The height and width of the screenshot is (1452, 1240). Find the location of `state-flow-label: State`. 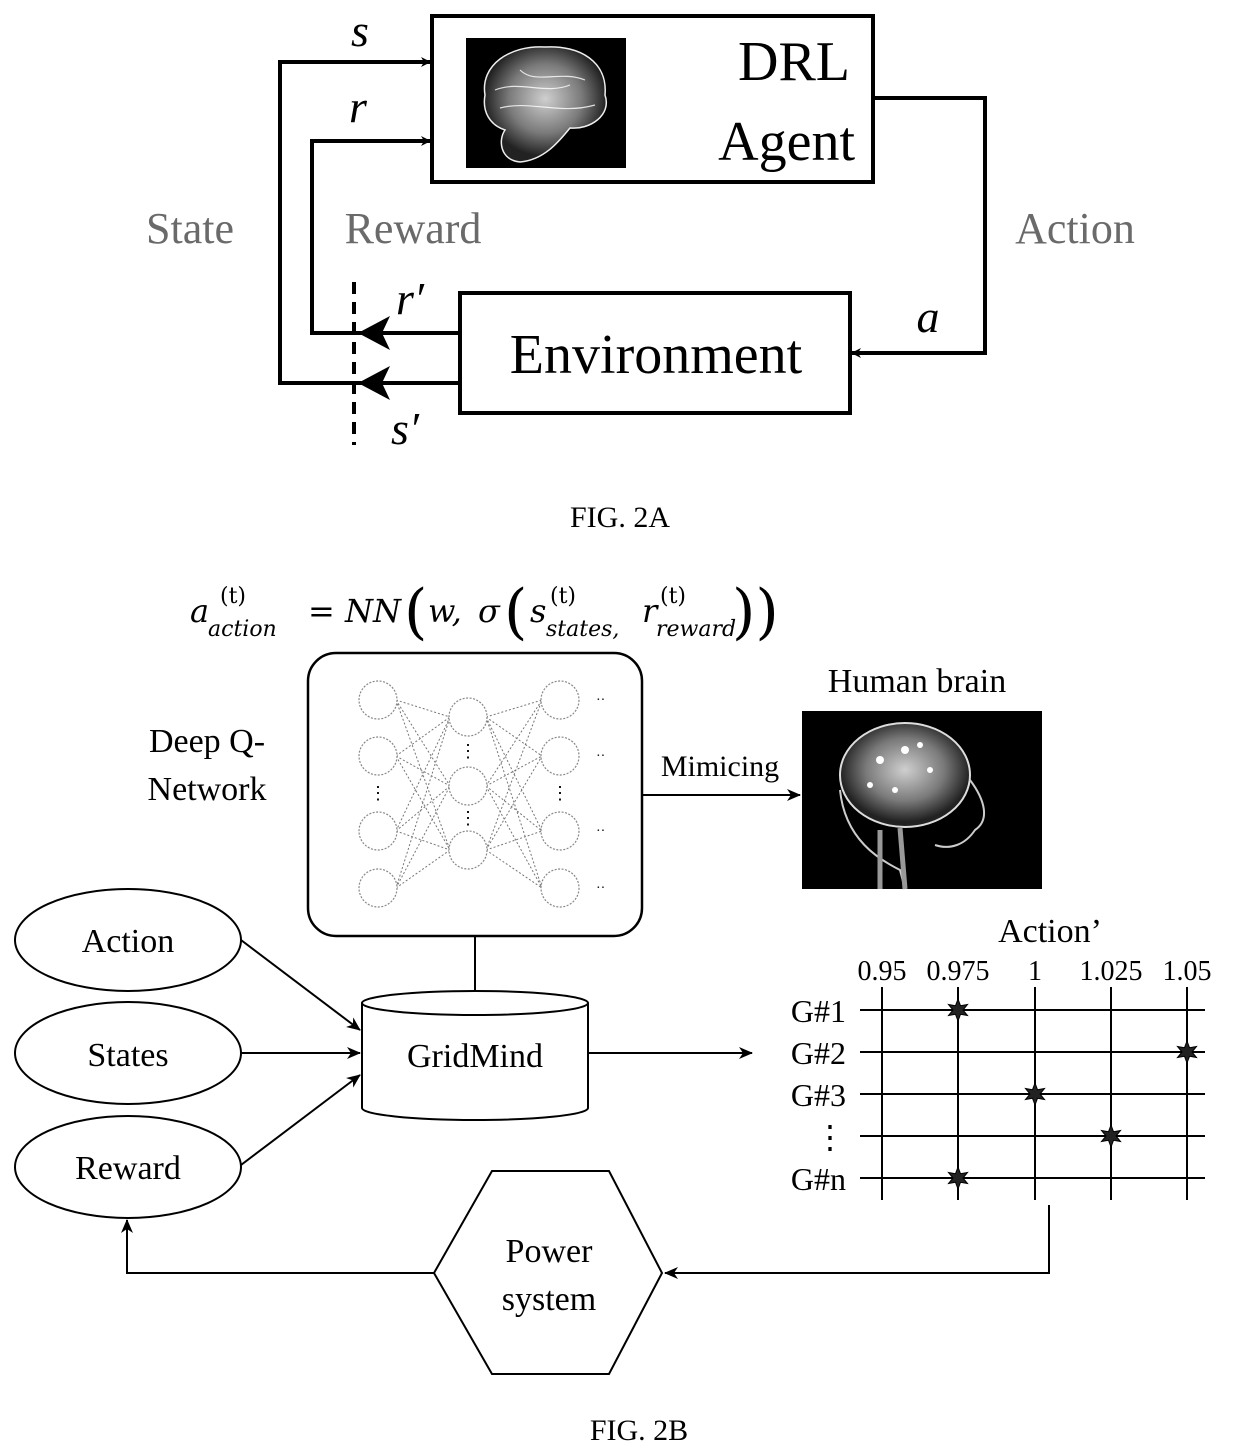

state-flow-label: State is located at coordinates (190, 228).